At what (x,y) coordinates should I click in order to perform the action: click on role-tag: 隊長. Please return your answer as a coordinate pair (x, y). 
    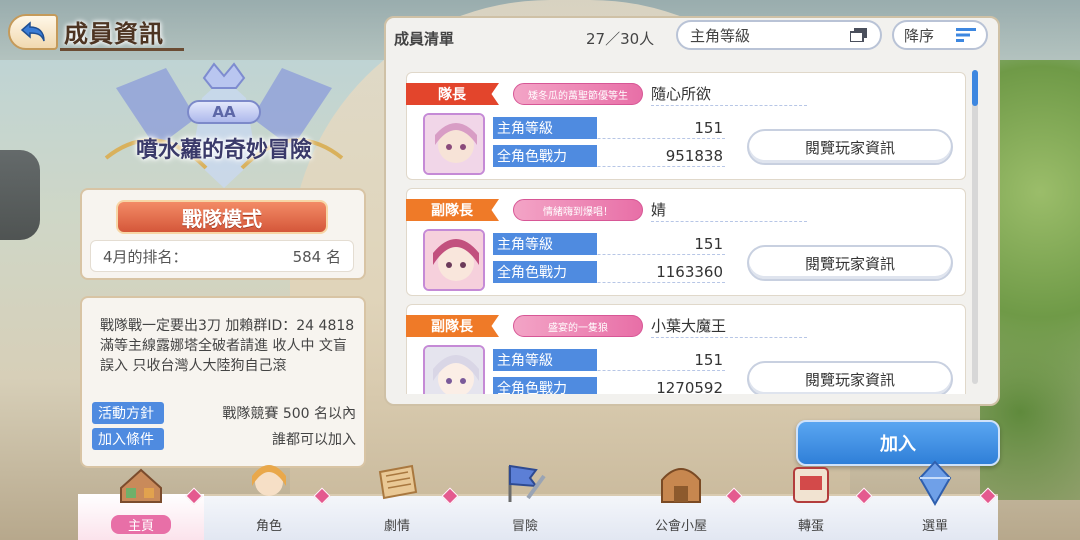
    Looking at the image, I should click on (452, 94).